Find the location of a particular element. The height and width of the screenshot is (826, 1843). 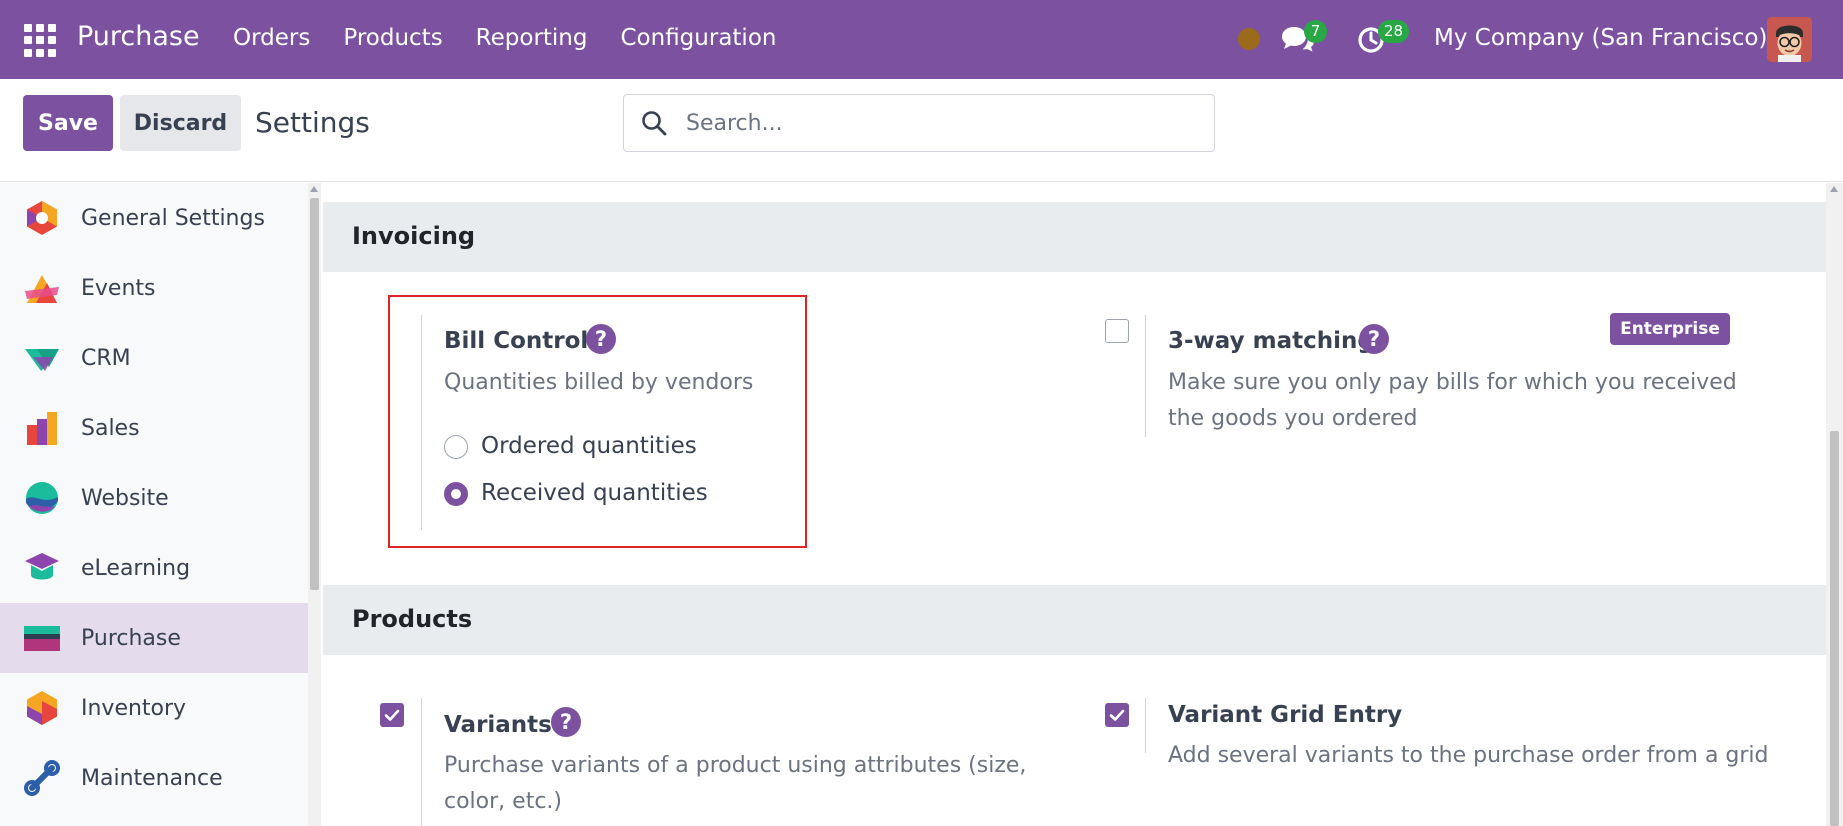

app-grid-icon is located at coordinates (40, 40).